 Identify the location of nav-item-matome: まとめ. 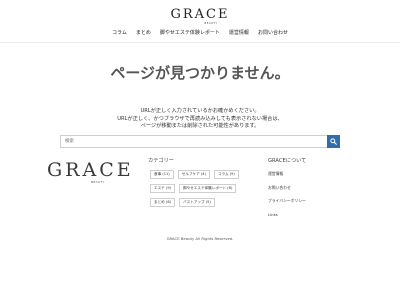
(143, 33).